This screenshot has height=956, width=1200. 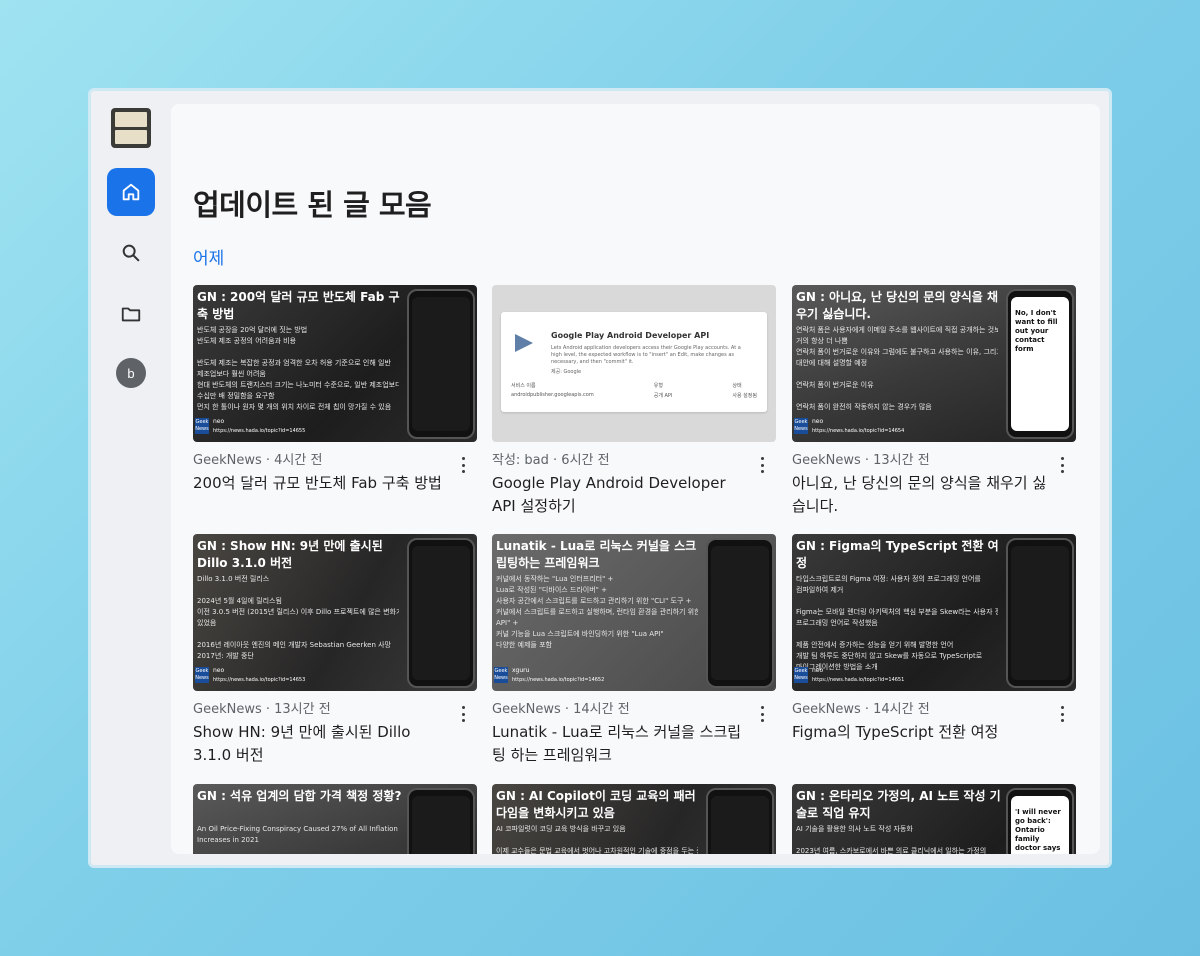 What do you see at coordinates (131, 128) in the screenshot?
I see `app-logo` at bounding box center [131, 128].